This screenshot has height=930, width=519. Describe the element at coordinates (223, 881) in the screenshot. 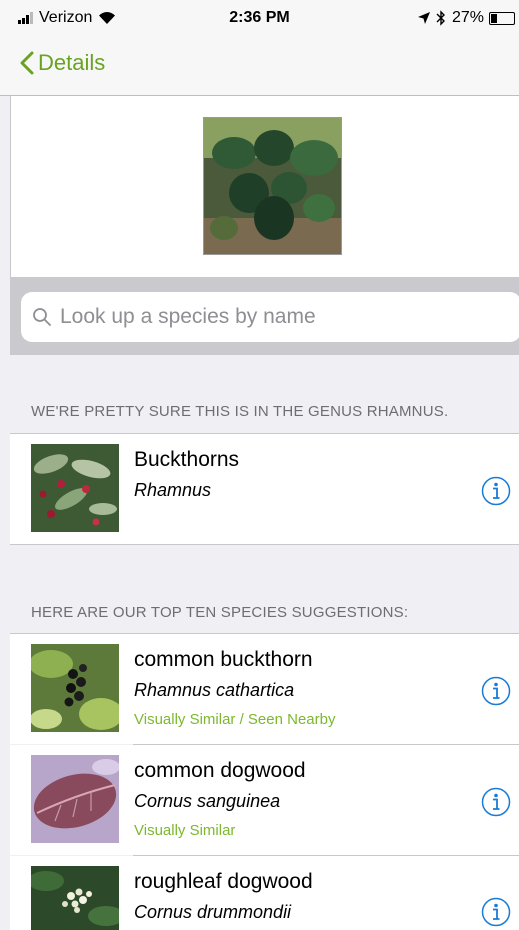

I see `species-common-name: roughleaf dogwood` at that location.